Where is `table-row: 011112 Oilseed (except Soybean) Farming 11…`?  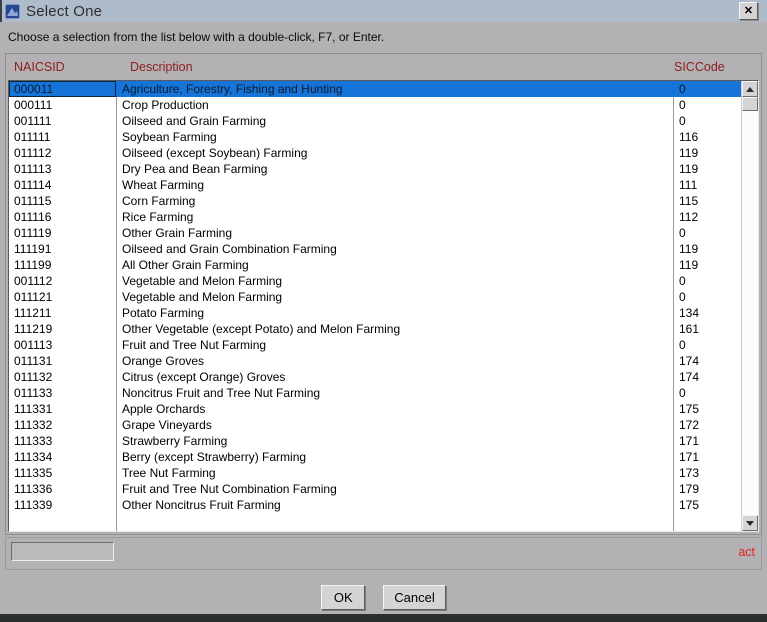
table-row: 011112 Oilseed (except Soybean) Farming 11… is located at coordinates (375, 153).